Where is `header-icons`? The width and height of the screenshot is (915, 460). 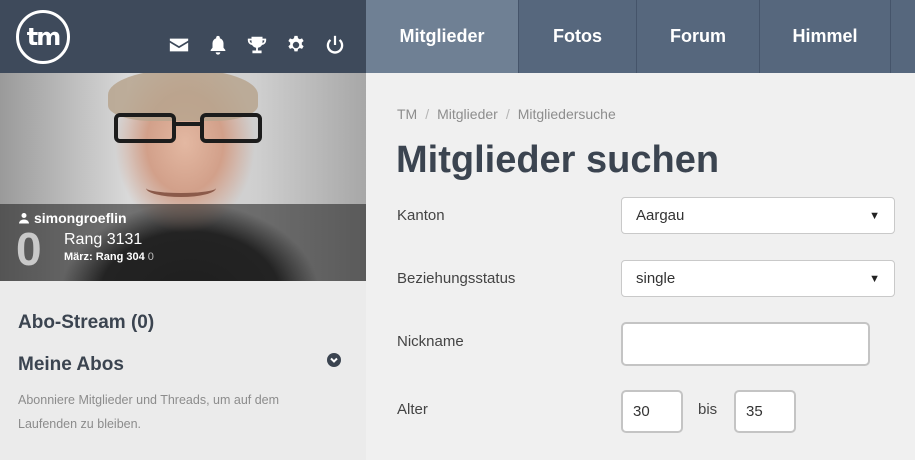
header-icons is located at coordinates (257, 45).